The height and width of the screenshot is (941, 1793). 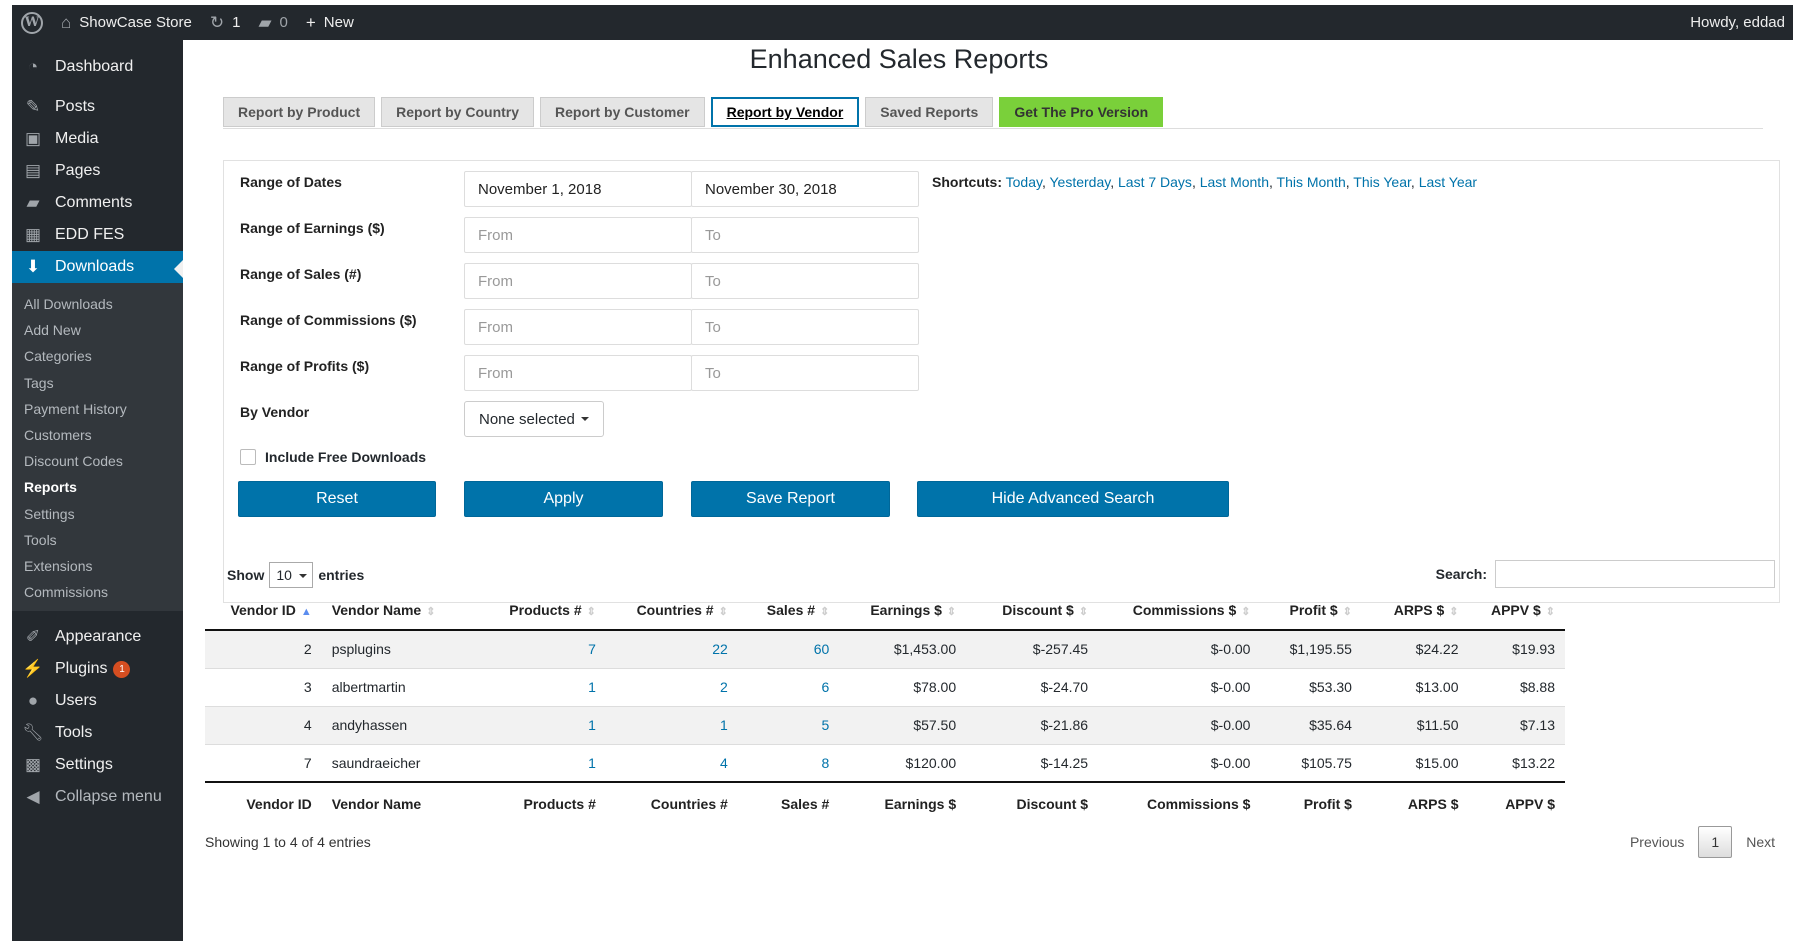 What do you see at coordinates (671, 762) in the screenshot?
I see `cell-countries-link: 4` at bounding box center [671, 762].